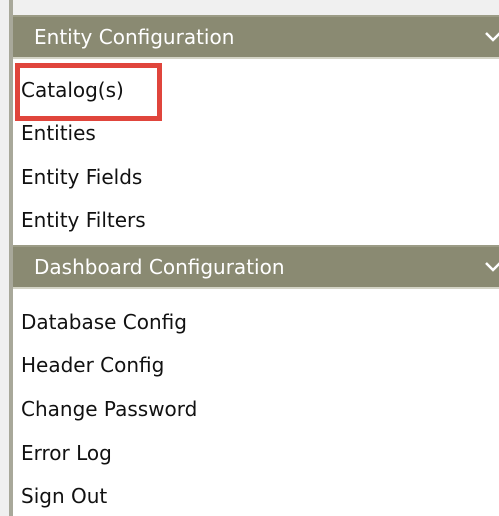 The height and width of the screenshot is (516, 499). Describe the element at coordinates (256, 37) in the screenshot. I see `section-header-entity-configuration: Entity Configuration` at that location.